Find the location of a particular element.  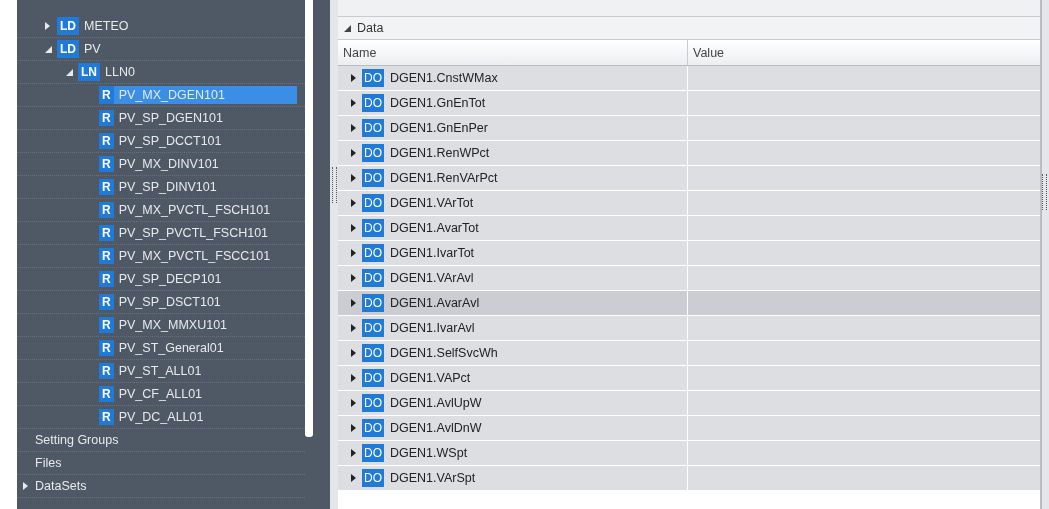

tree-row: R PV_ST_General01 is located at coordinates (163, 348).